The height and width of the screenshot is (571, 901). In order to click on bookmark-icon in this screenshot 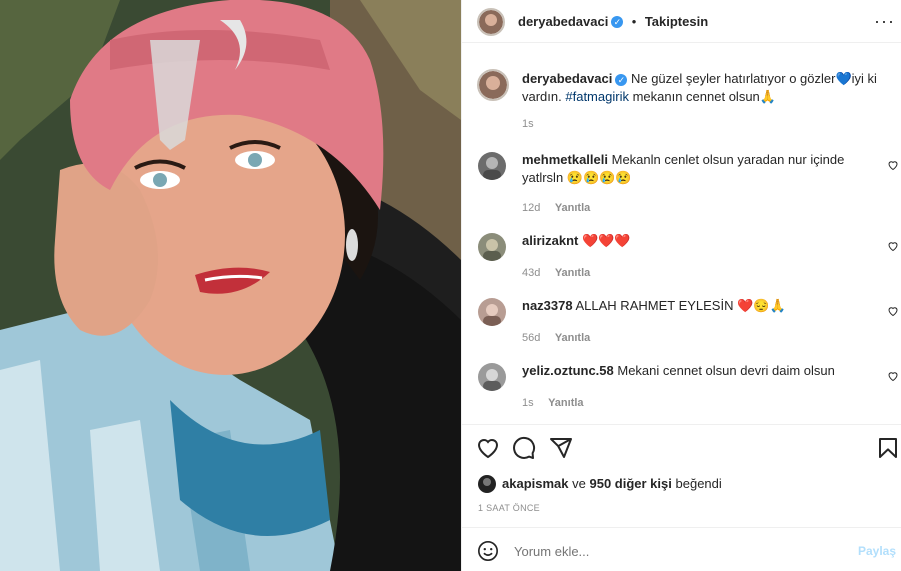, I will do `click(888, 448)`.